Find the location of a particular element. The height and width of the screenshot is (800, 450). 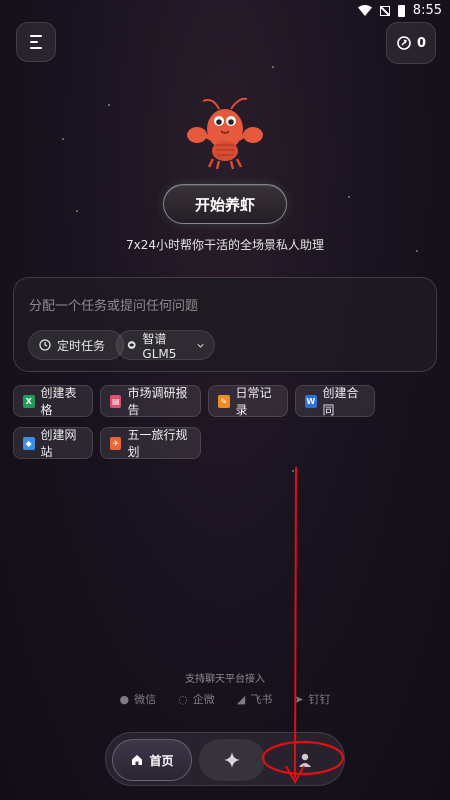

credits-count: 0 is located at coordinates (421, 43).